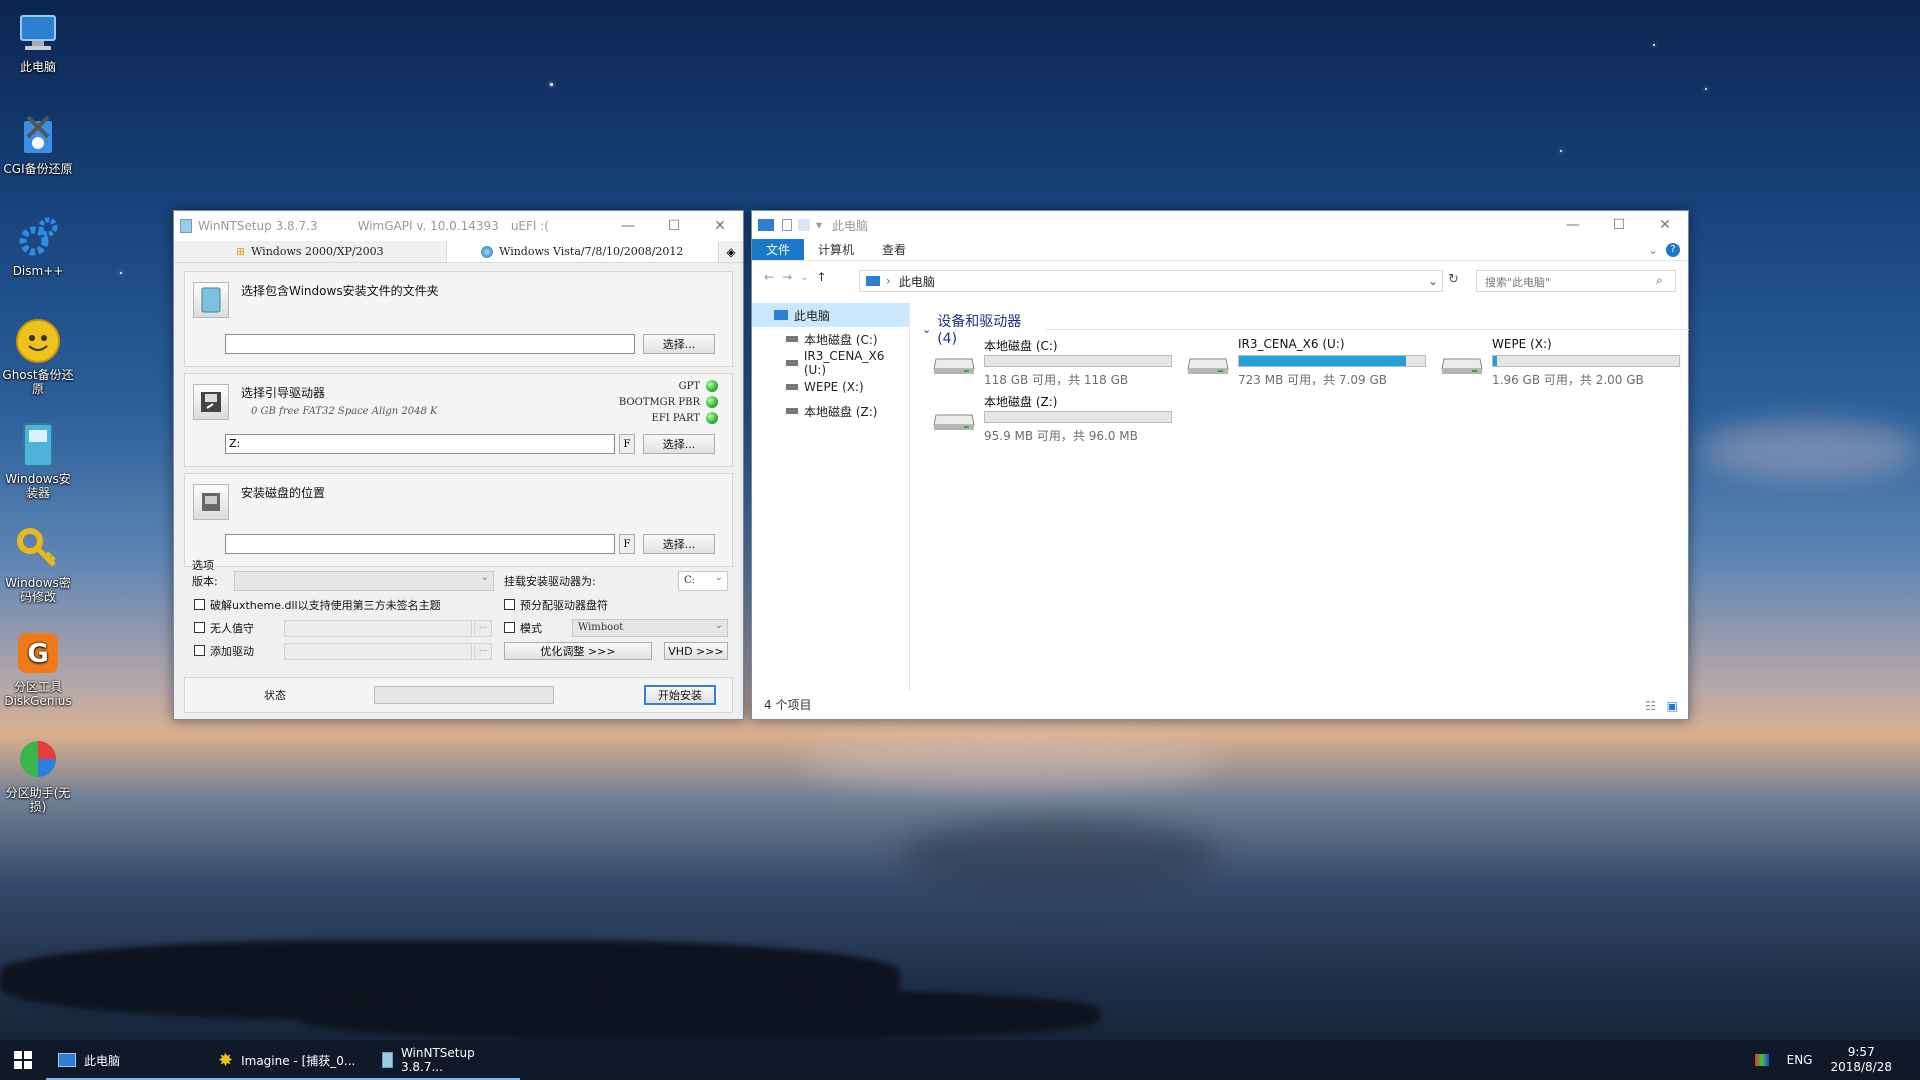  What do you see at coordinates (703, 581) in the screenshot?
I see `mount-dropdown: C:` at bounding box center [703, 581].